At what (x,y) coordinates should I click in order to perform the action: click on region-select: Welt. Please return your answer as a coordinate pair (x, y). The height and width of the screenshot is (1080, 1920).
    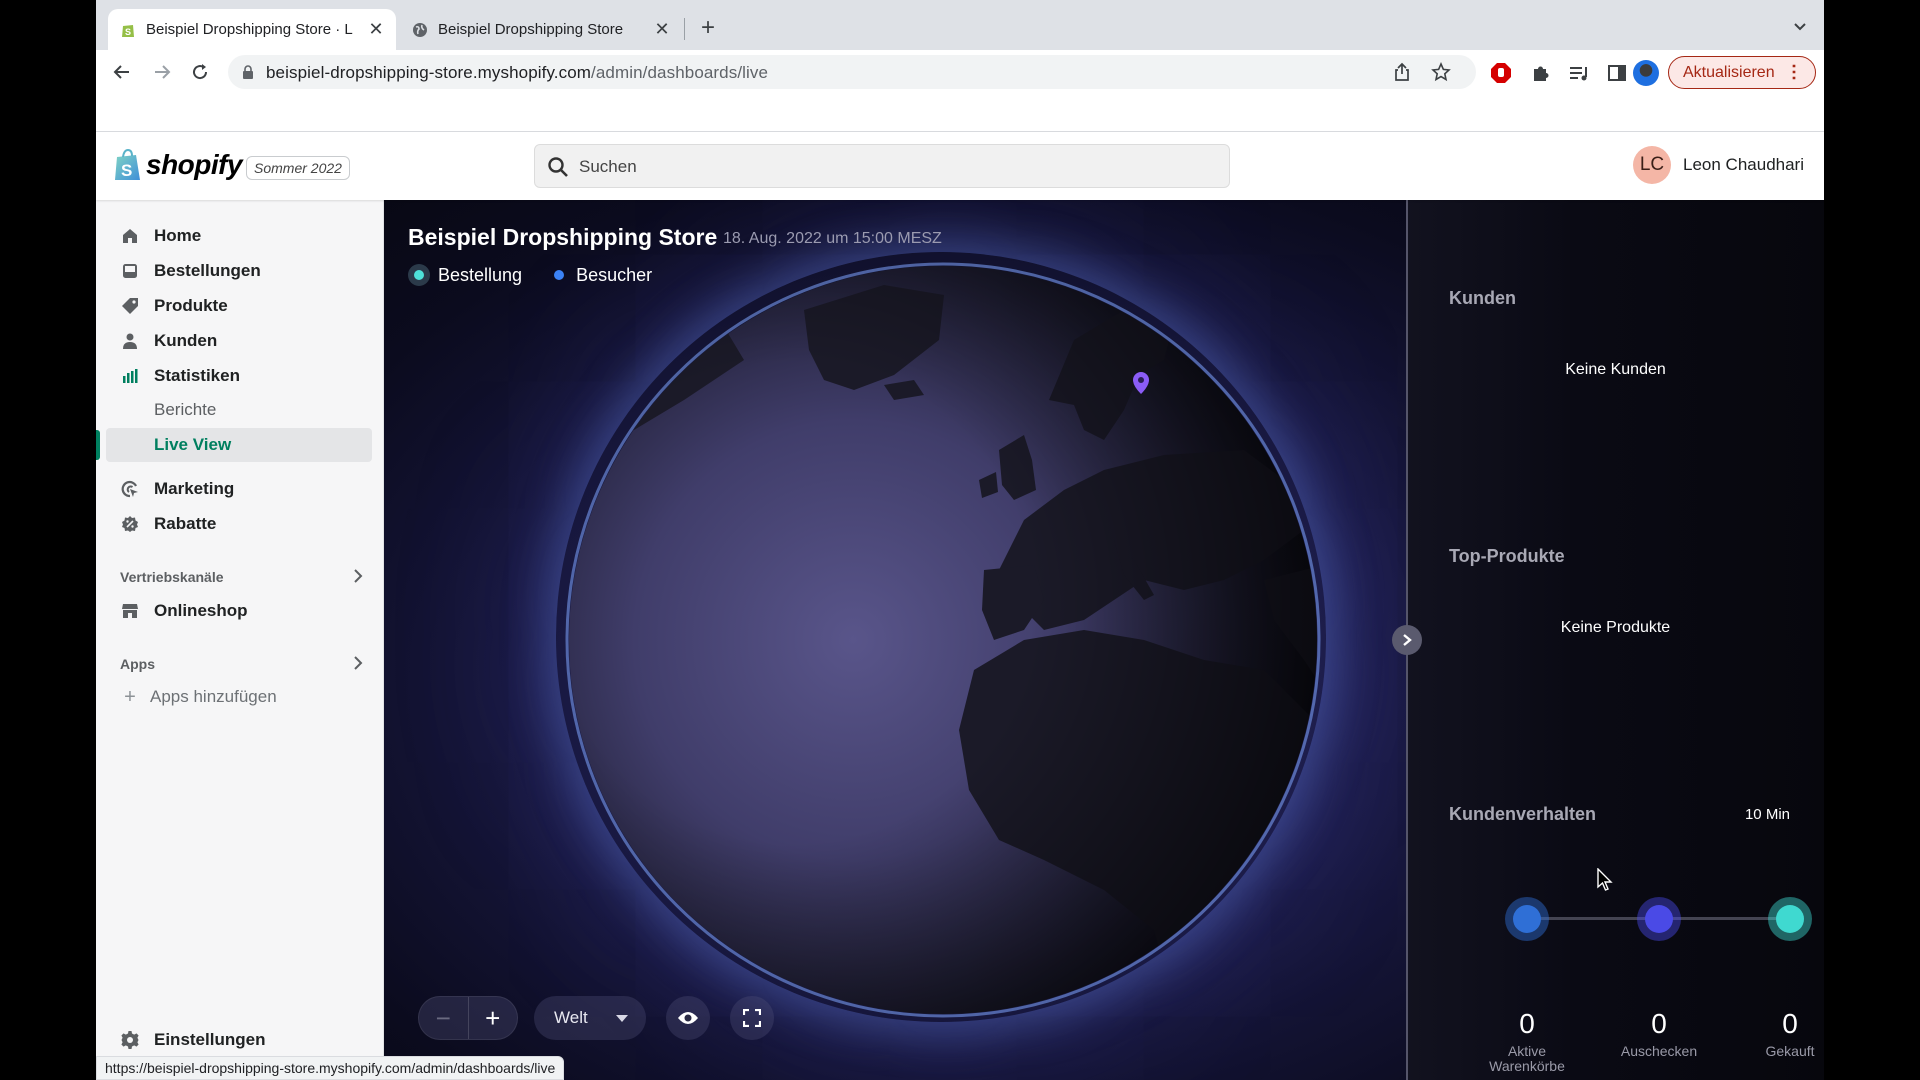
    Looking at the image, I should click on (590, 1018).